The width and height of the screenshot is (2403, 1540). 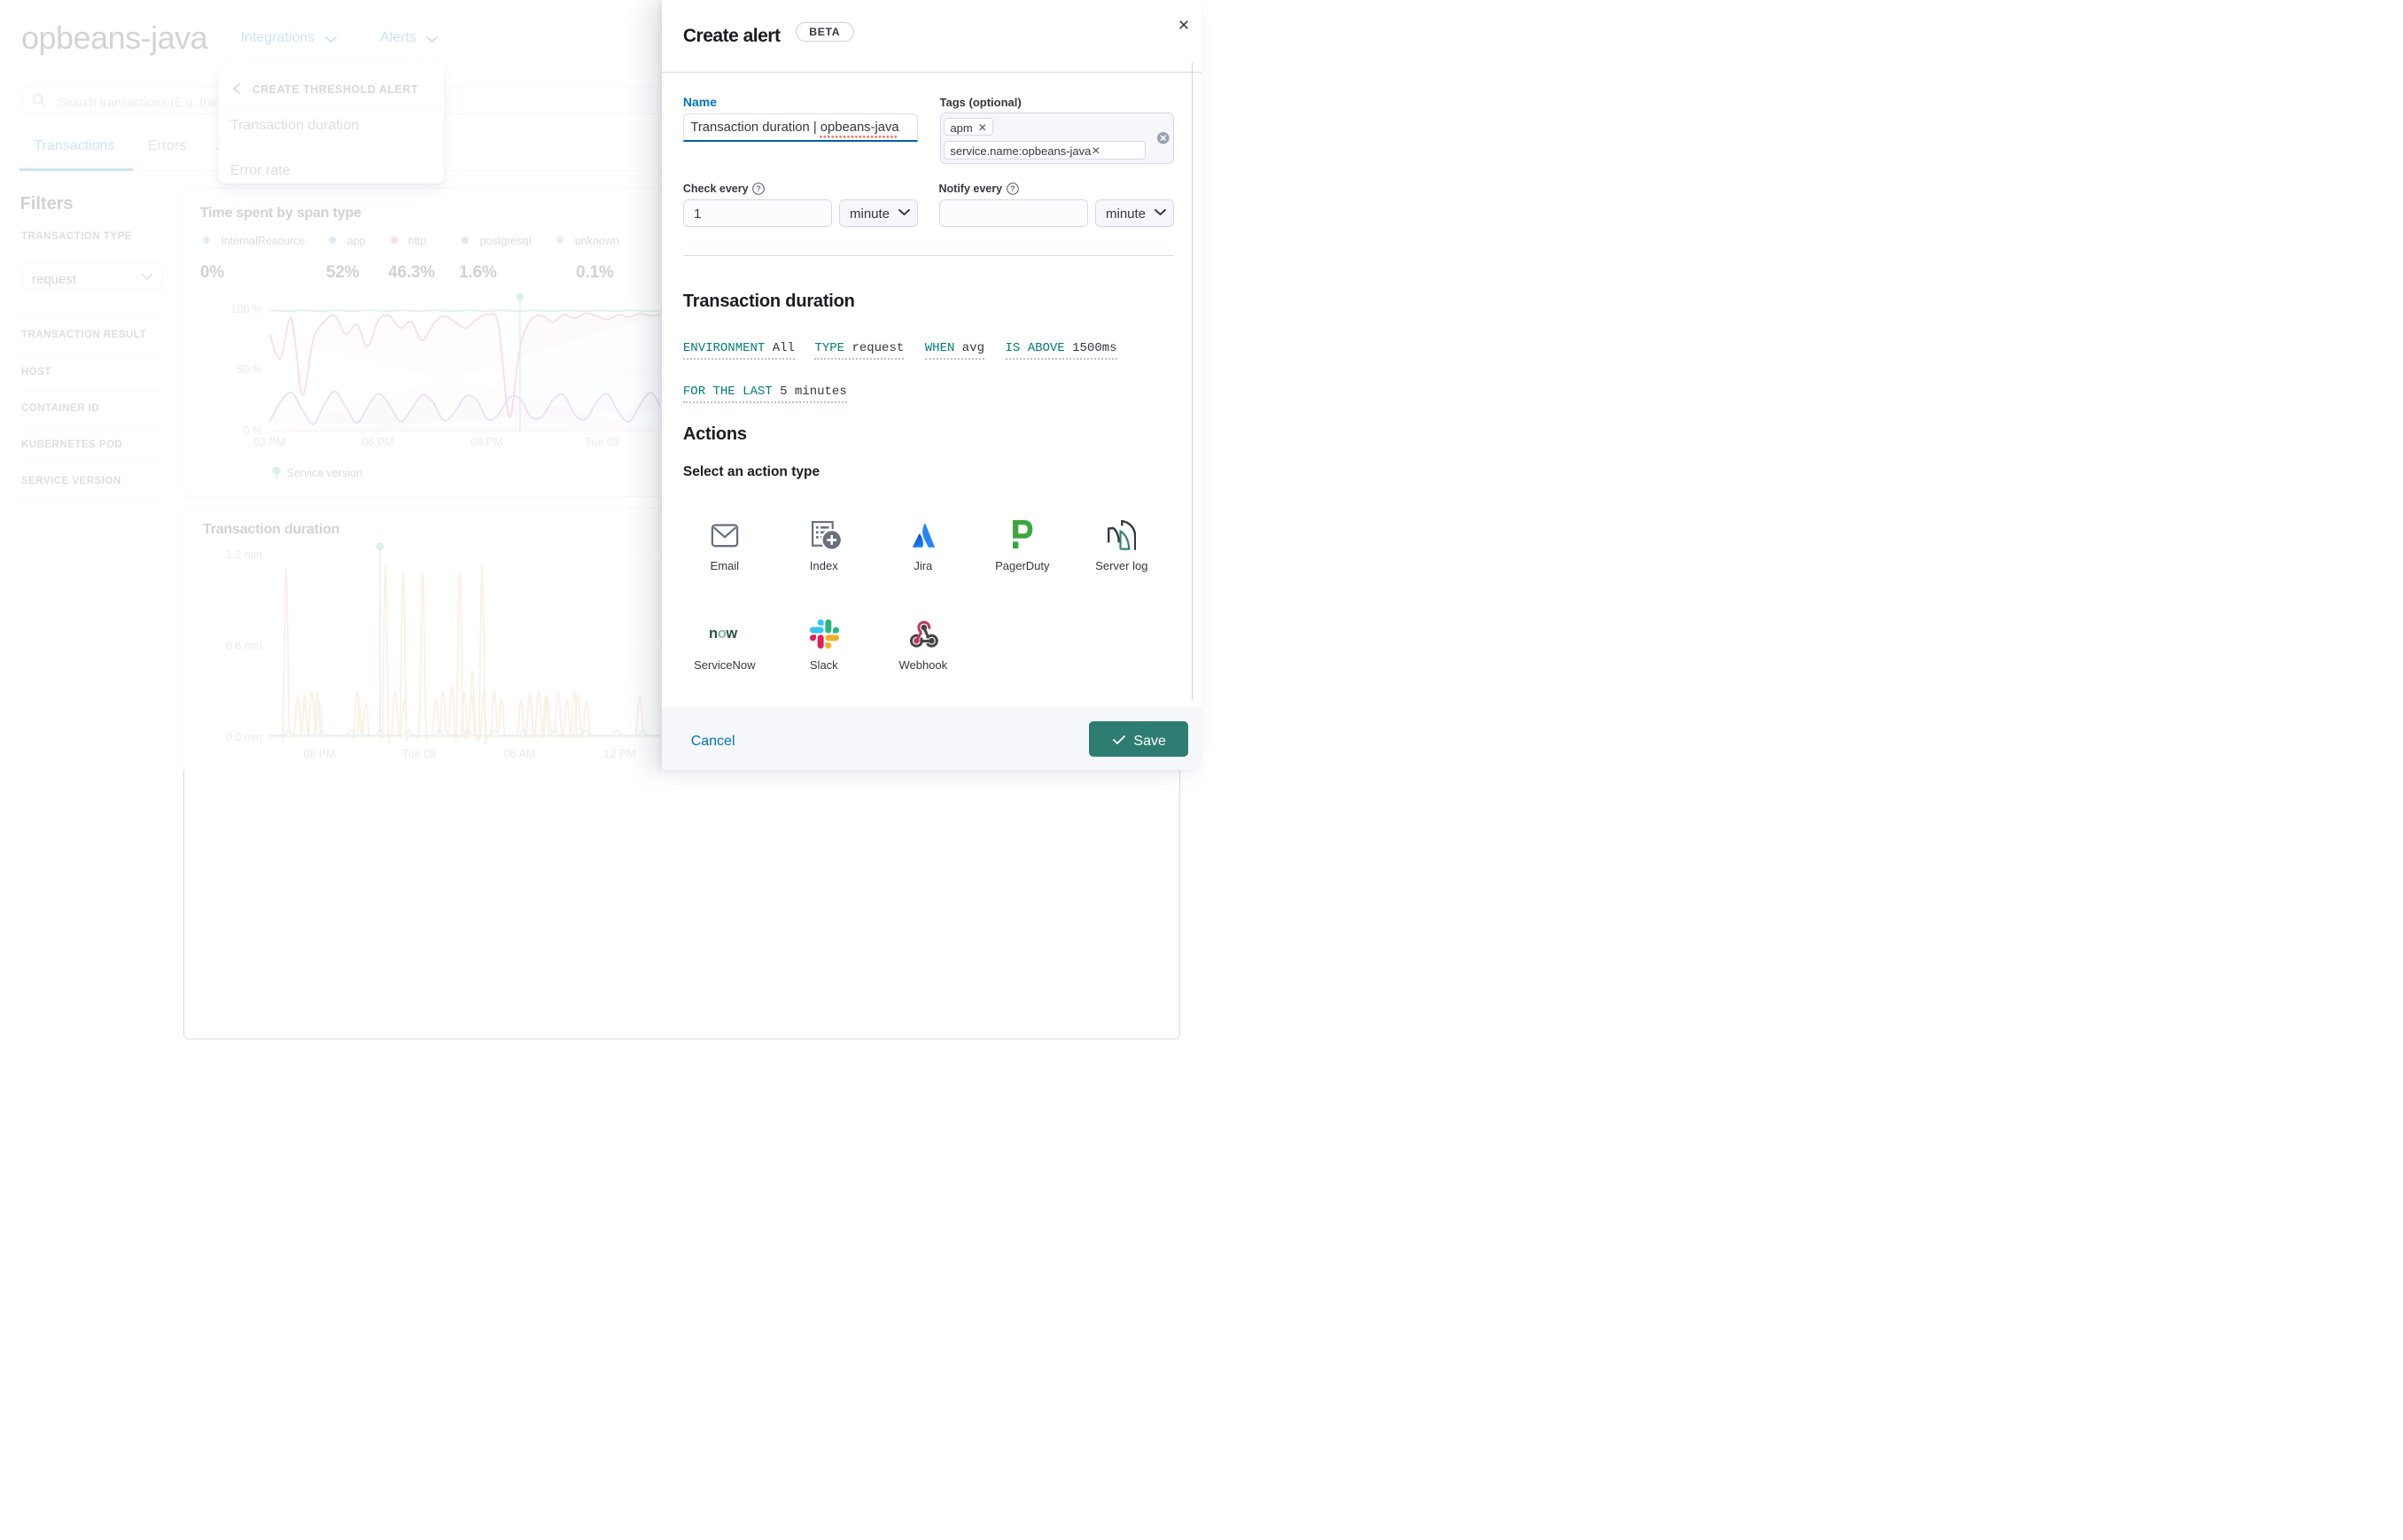 I want to click on svg-text: now, so click(x=723, y=634).